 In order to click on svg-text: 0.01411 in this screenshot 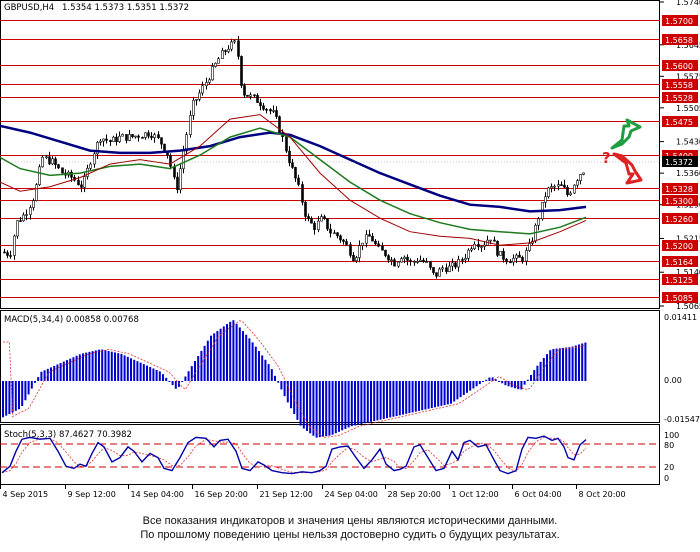, I will do `click(680, 317)`.